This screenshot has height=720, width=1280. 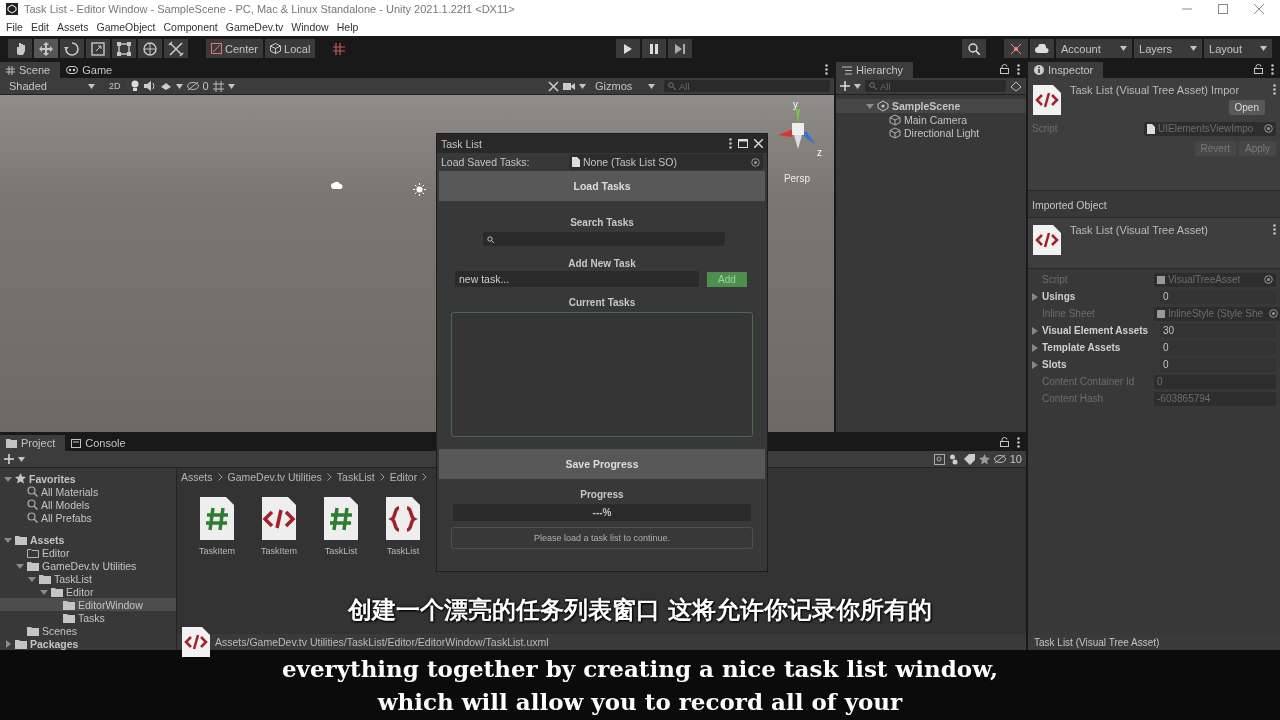 What do you see at coordinates (88, 617) in the screenshot?
I see `tree-item: Tasks` at bounding box center [88, 617].